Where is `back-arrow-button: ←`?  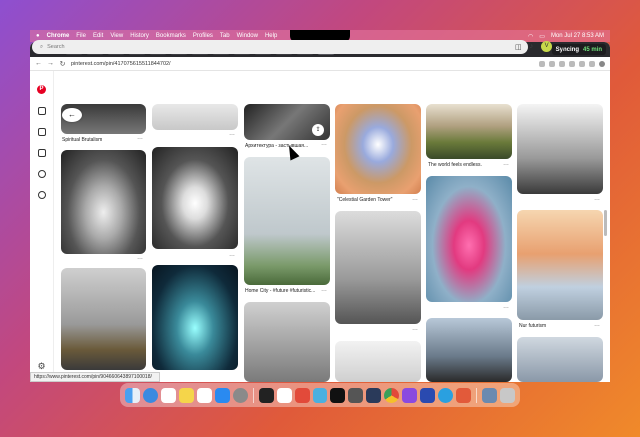
back-arrow-button: ← is located at coordinates (72, 115).